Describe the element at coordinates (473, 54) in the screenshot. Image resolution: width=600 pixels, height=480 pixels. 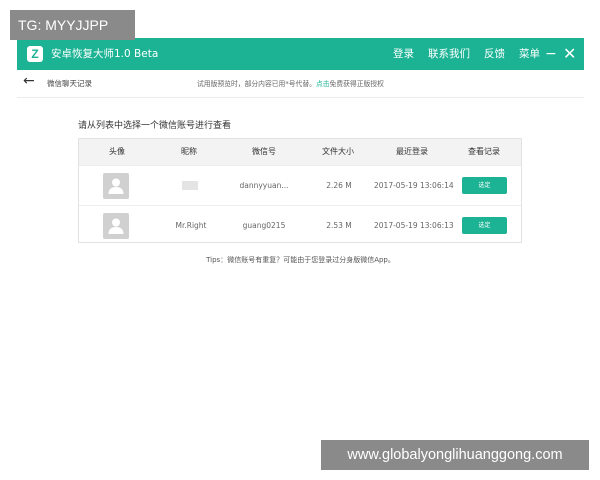
I see `top-menu: 登录 联系我们 反馈 菜单` at that location.